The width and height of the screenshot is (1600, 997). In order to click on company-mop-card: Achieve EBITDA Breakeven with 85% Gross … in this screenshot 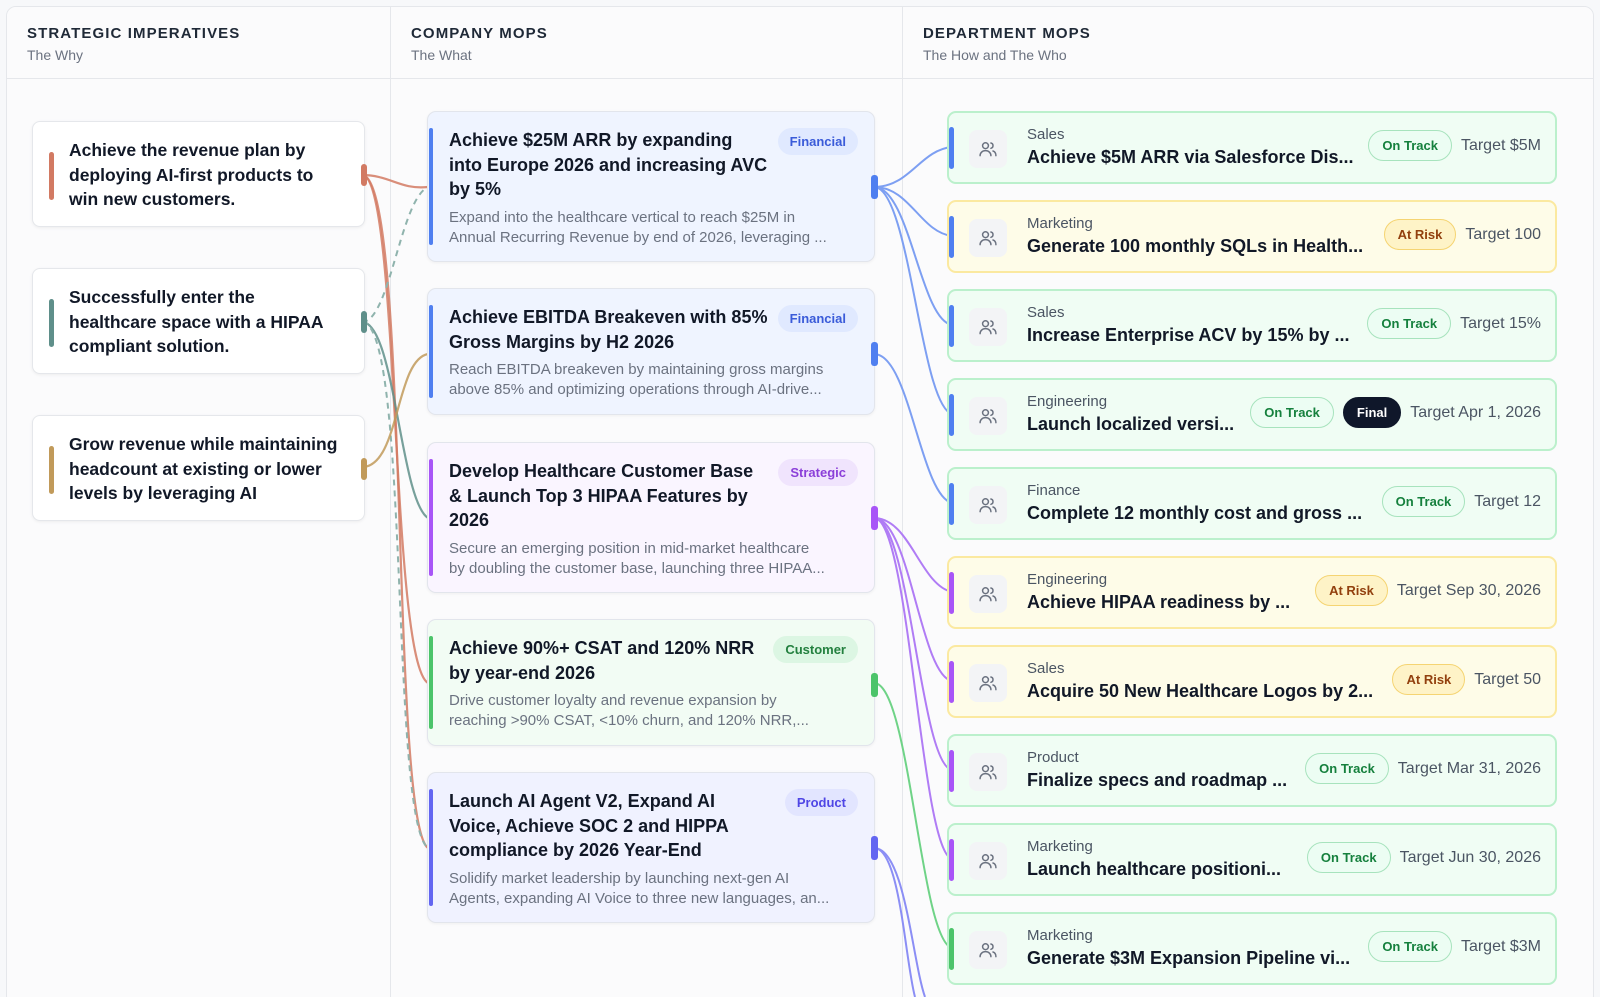, I will do `click(652, 351)`.